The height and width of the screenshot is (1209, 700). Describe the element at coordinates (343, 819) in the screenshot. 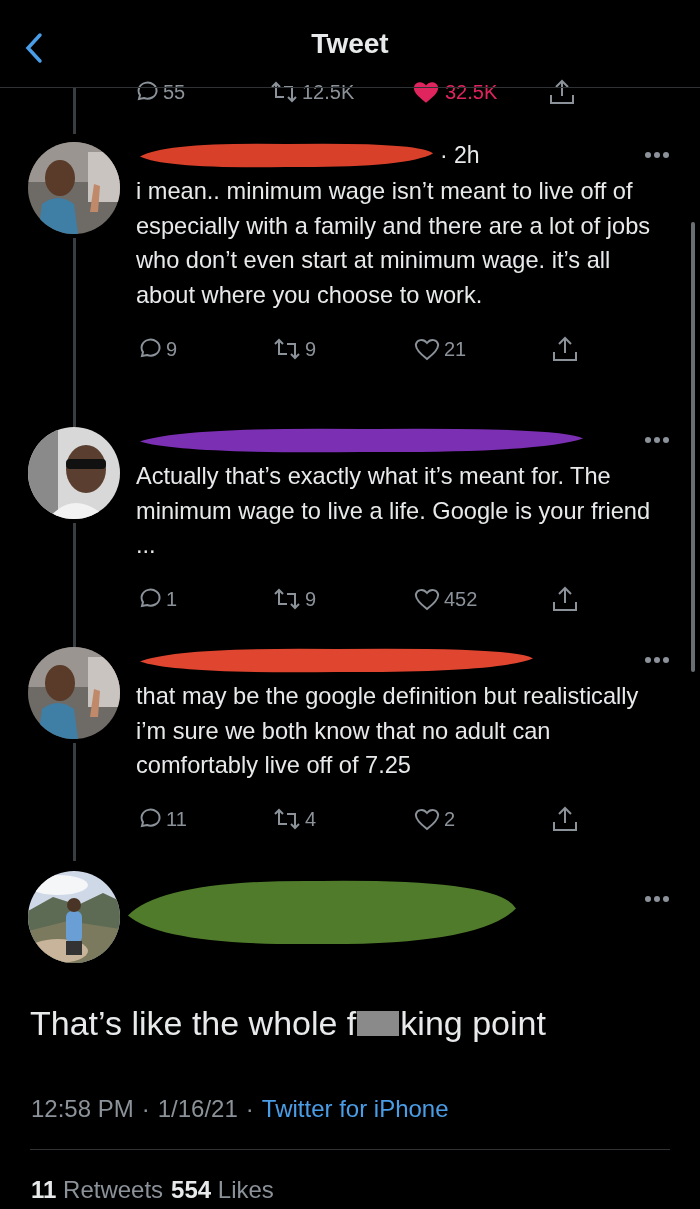

I see `retweet-button: 4` at that location.